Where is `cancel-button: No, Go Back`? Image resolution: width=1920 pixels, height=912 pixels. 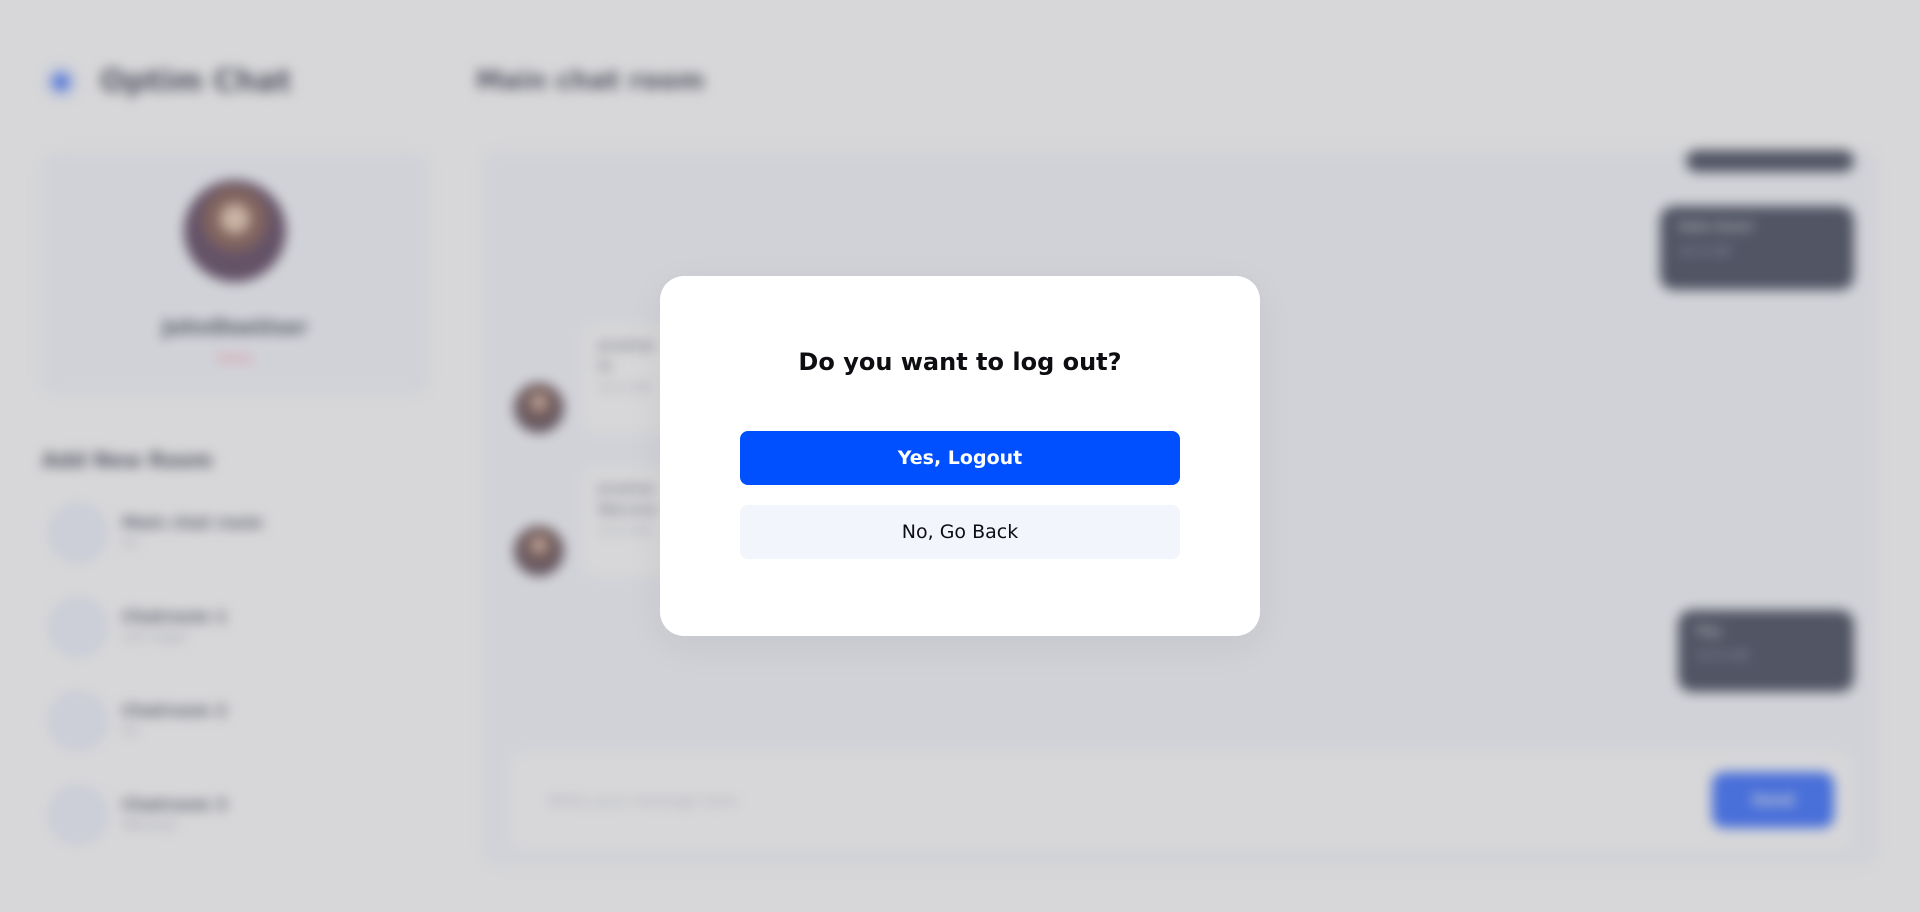
cancel-button: No, Go Back is located at coordinates (960, 532).